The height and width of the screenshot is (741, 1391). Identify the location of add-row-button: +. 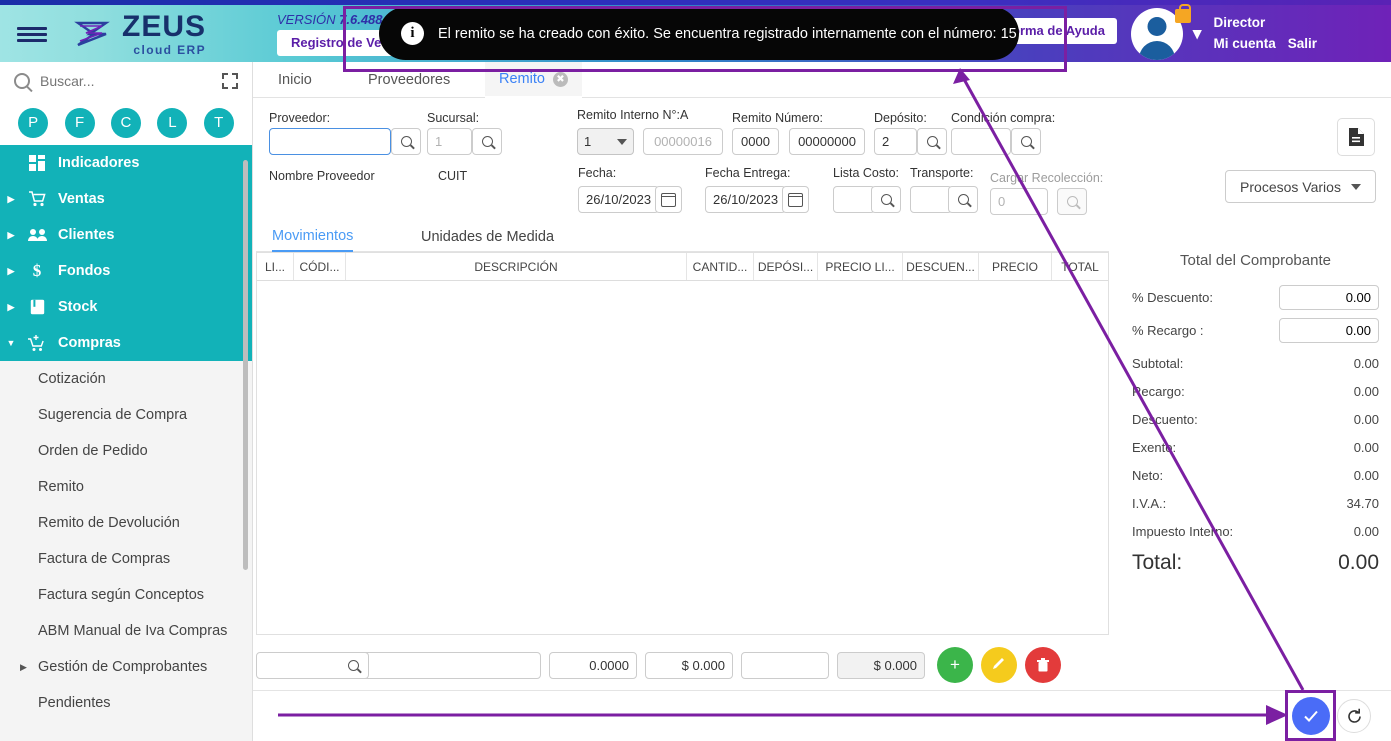
(955, 665).